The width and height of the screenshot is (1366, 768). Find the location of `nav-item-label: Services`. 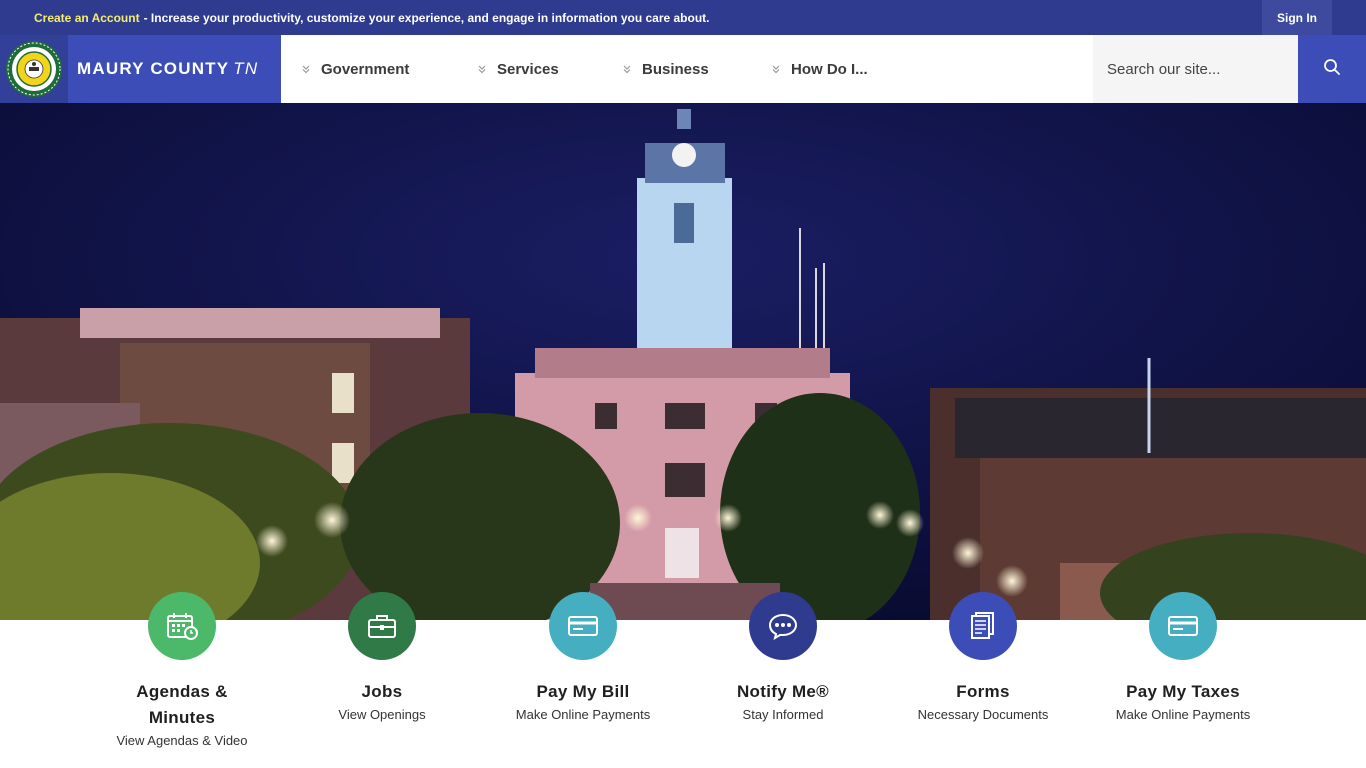

nav-item-label: Services is located at coordinates (528, 69).